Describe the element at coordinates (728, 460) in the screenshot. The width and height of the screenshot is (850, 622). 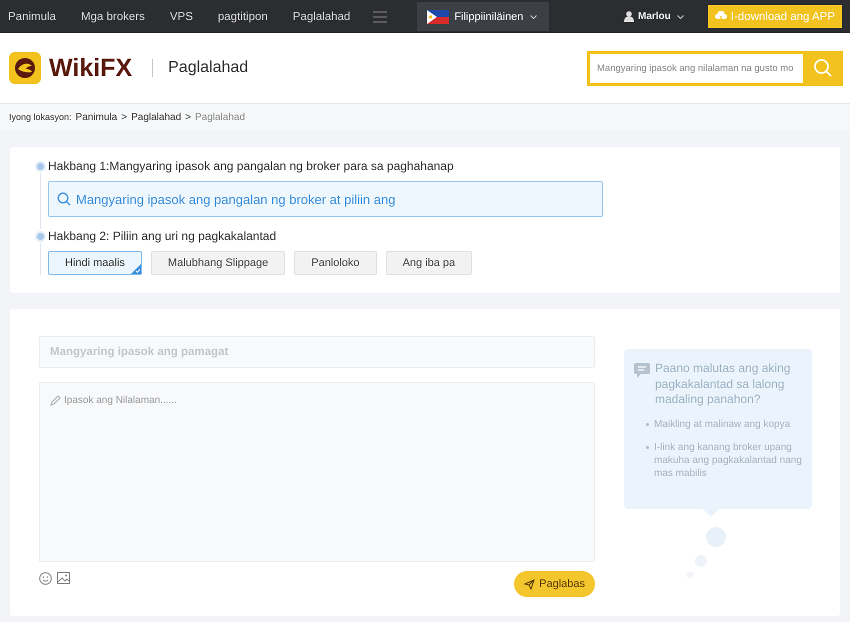
I see `tip-text: I-link ang kanang broker upang makuha ang pagkakalantad nang mas mabilis` at that location.